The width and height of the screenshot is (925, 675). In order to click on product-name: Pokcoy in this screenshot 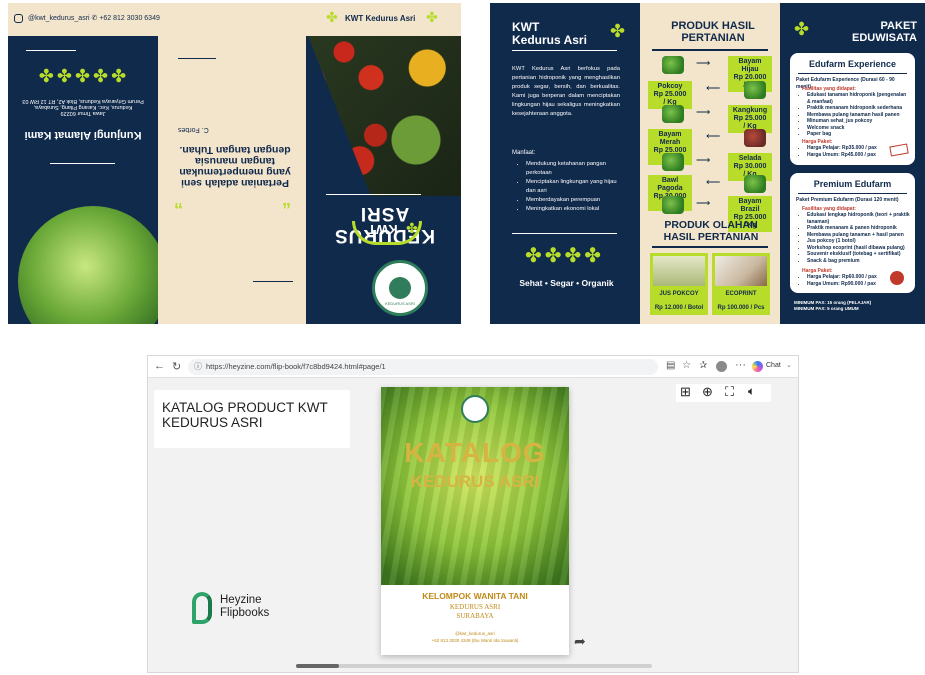, I will do `click(670, 86)`.